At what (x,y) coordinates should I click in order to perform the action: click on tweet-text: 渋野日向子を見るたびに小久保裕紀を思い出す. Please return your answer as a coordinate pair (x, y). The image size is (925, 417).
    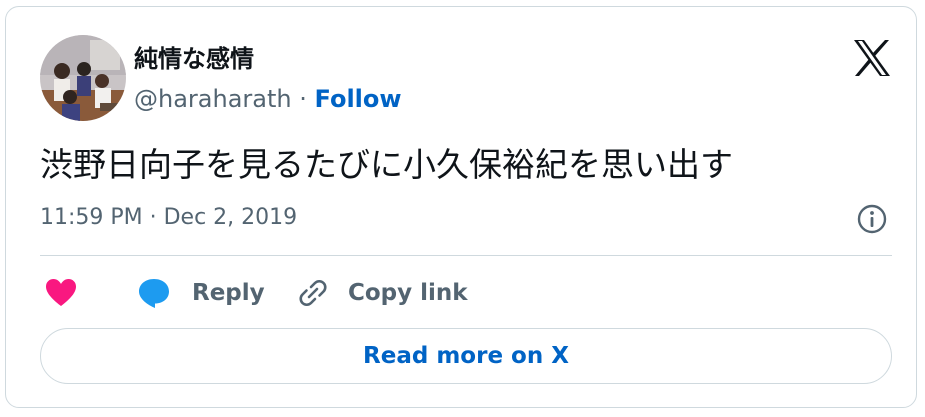
    Looking at the image, I should click on (386, 164).